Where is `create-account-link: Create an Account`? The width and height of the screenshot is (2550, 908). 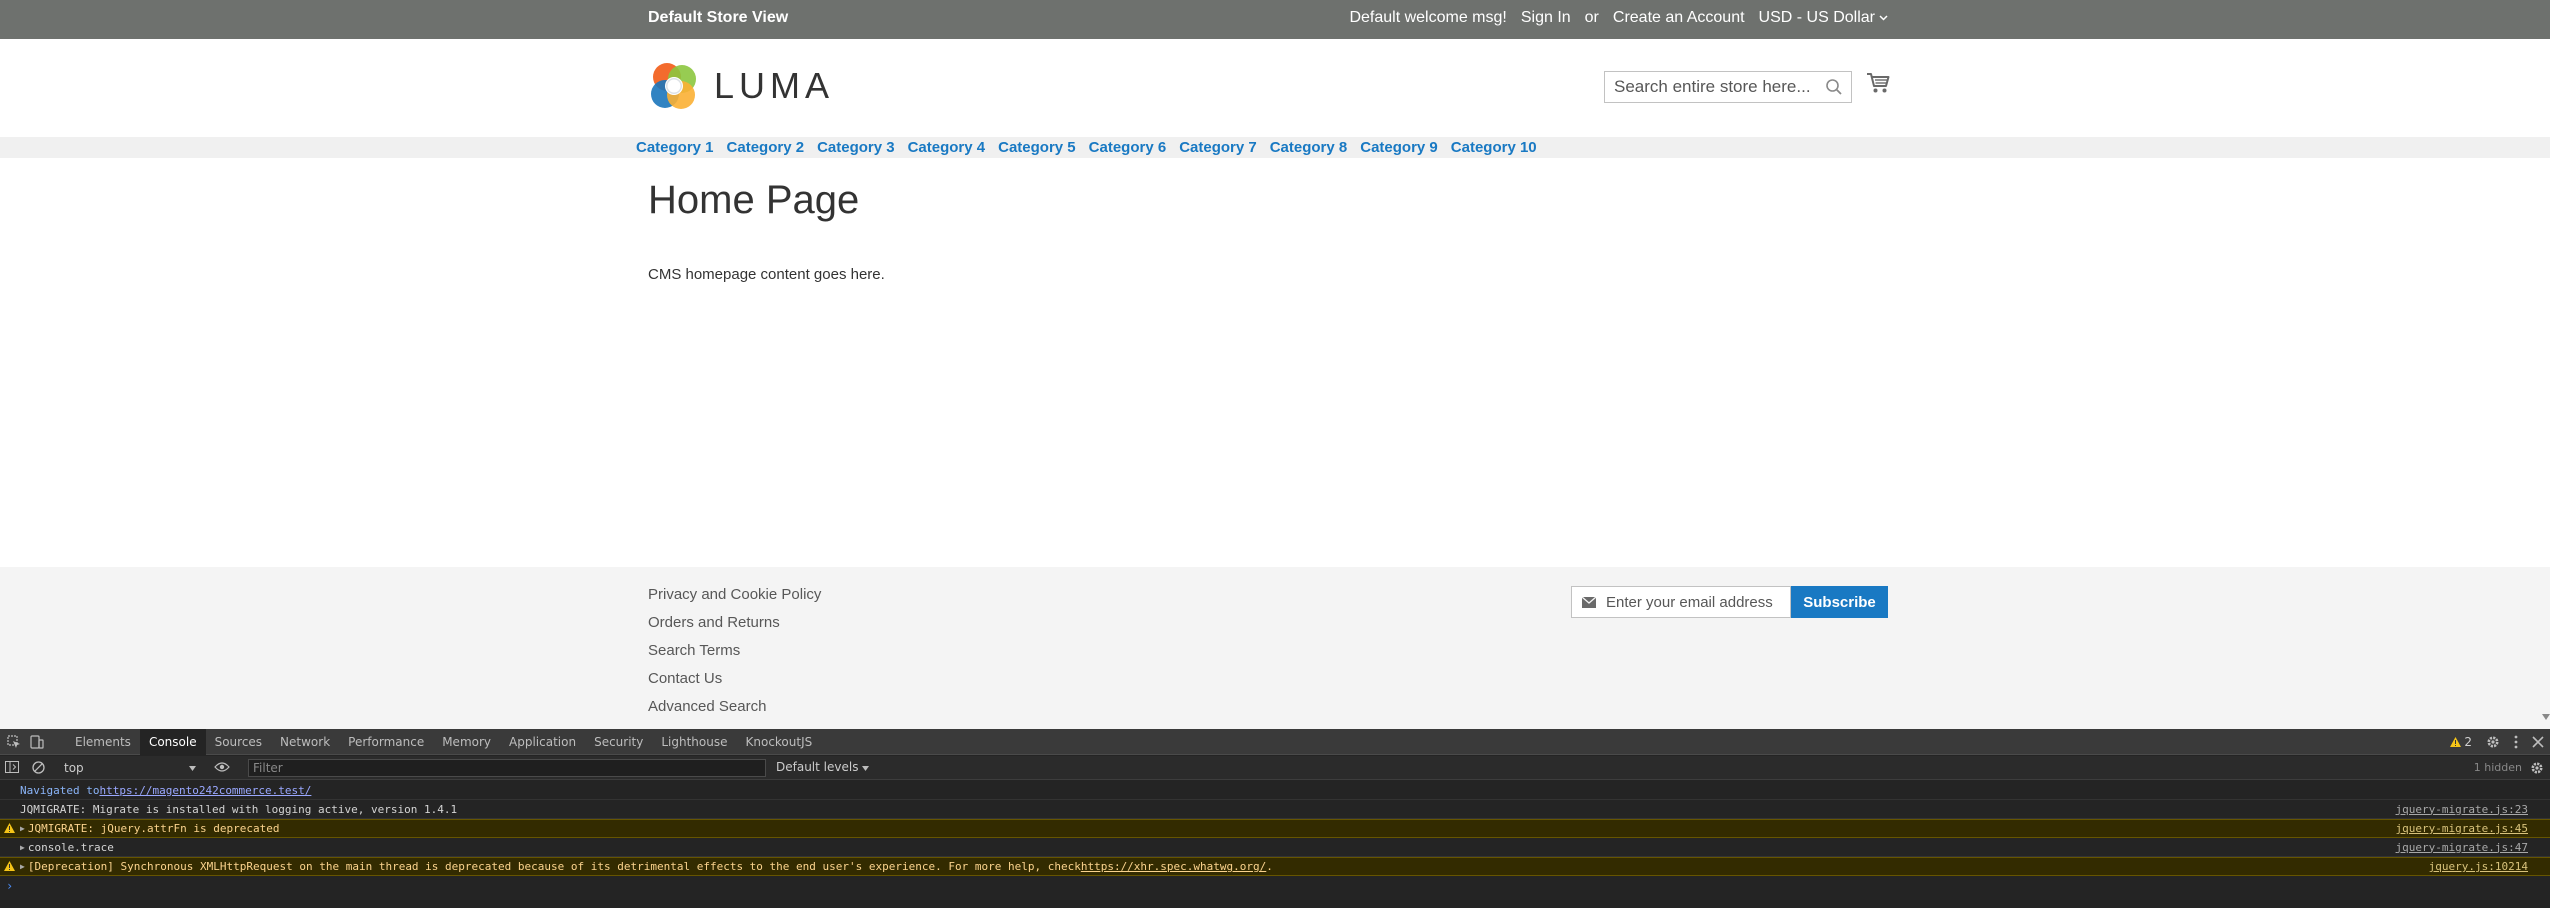
create-account-link: Create an Account is located at coordinates (1679, 18).